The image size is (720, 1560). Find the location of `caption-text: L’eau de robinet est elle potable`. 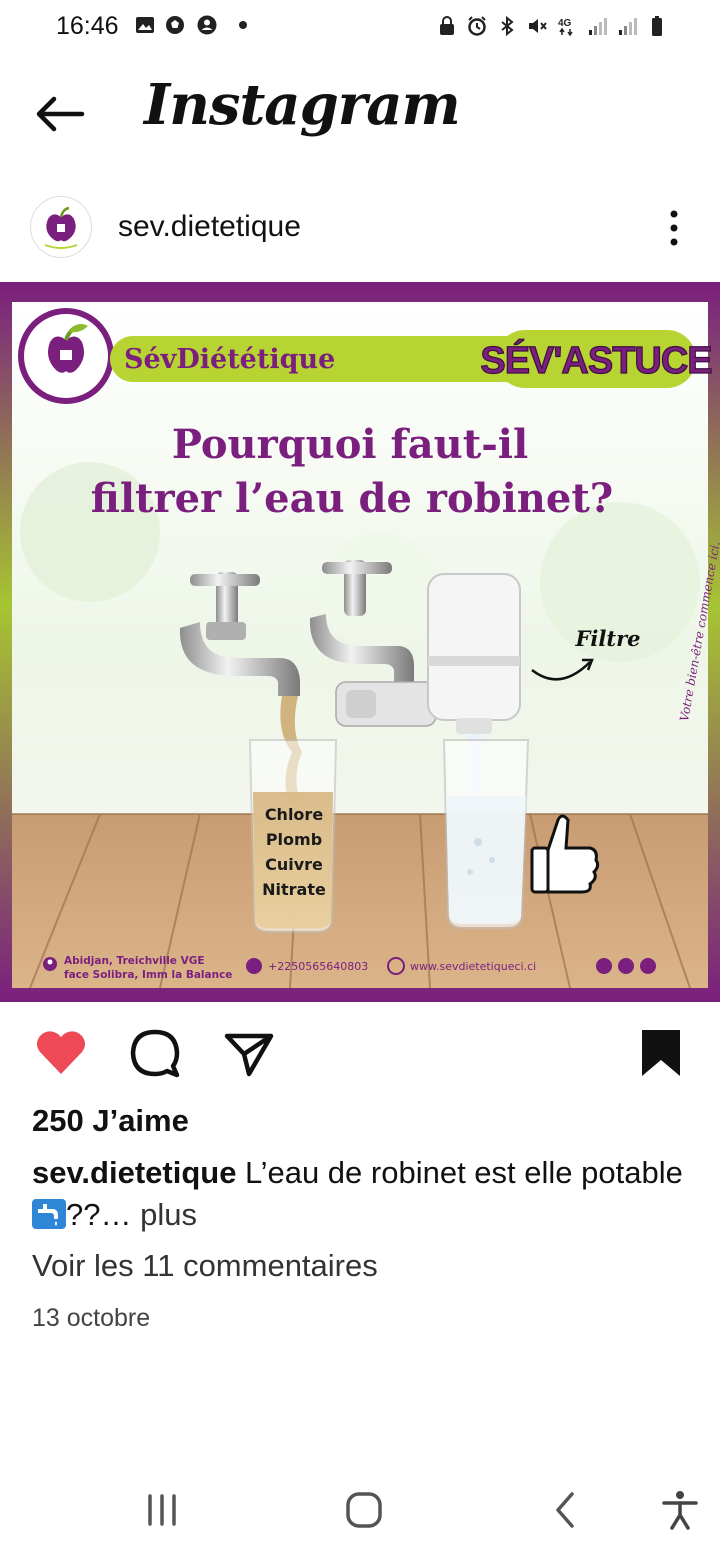

caption-text: L’eau de robinet est elle potable is located at coordinates (459, 1172).